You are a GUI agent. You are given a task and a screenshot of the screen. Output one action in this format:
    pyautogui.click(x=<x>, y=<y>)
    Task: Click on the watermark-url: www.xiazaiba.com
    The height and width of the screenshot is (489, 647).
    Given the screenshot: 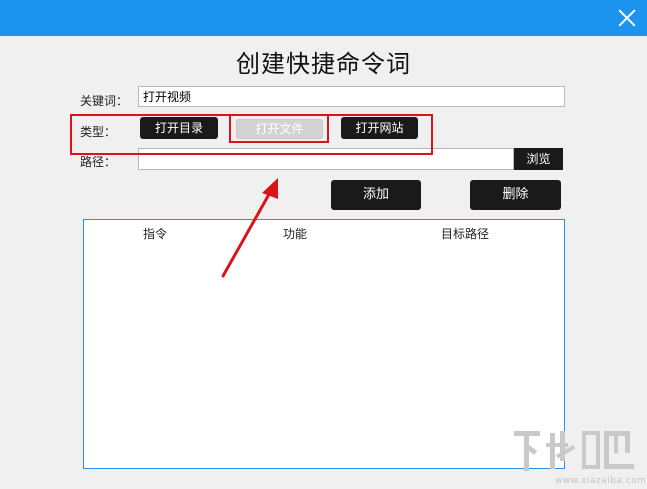 What is the action you would take?
    pyautogui.click(x=601, y=481)
    